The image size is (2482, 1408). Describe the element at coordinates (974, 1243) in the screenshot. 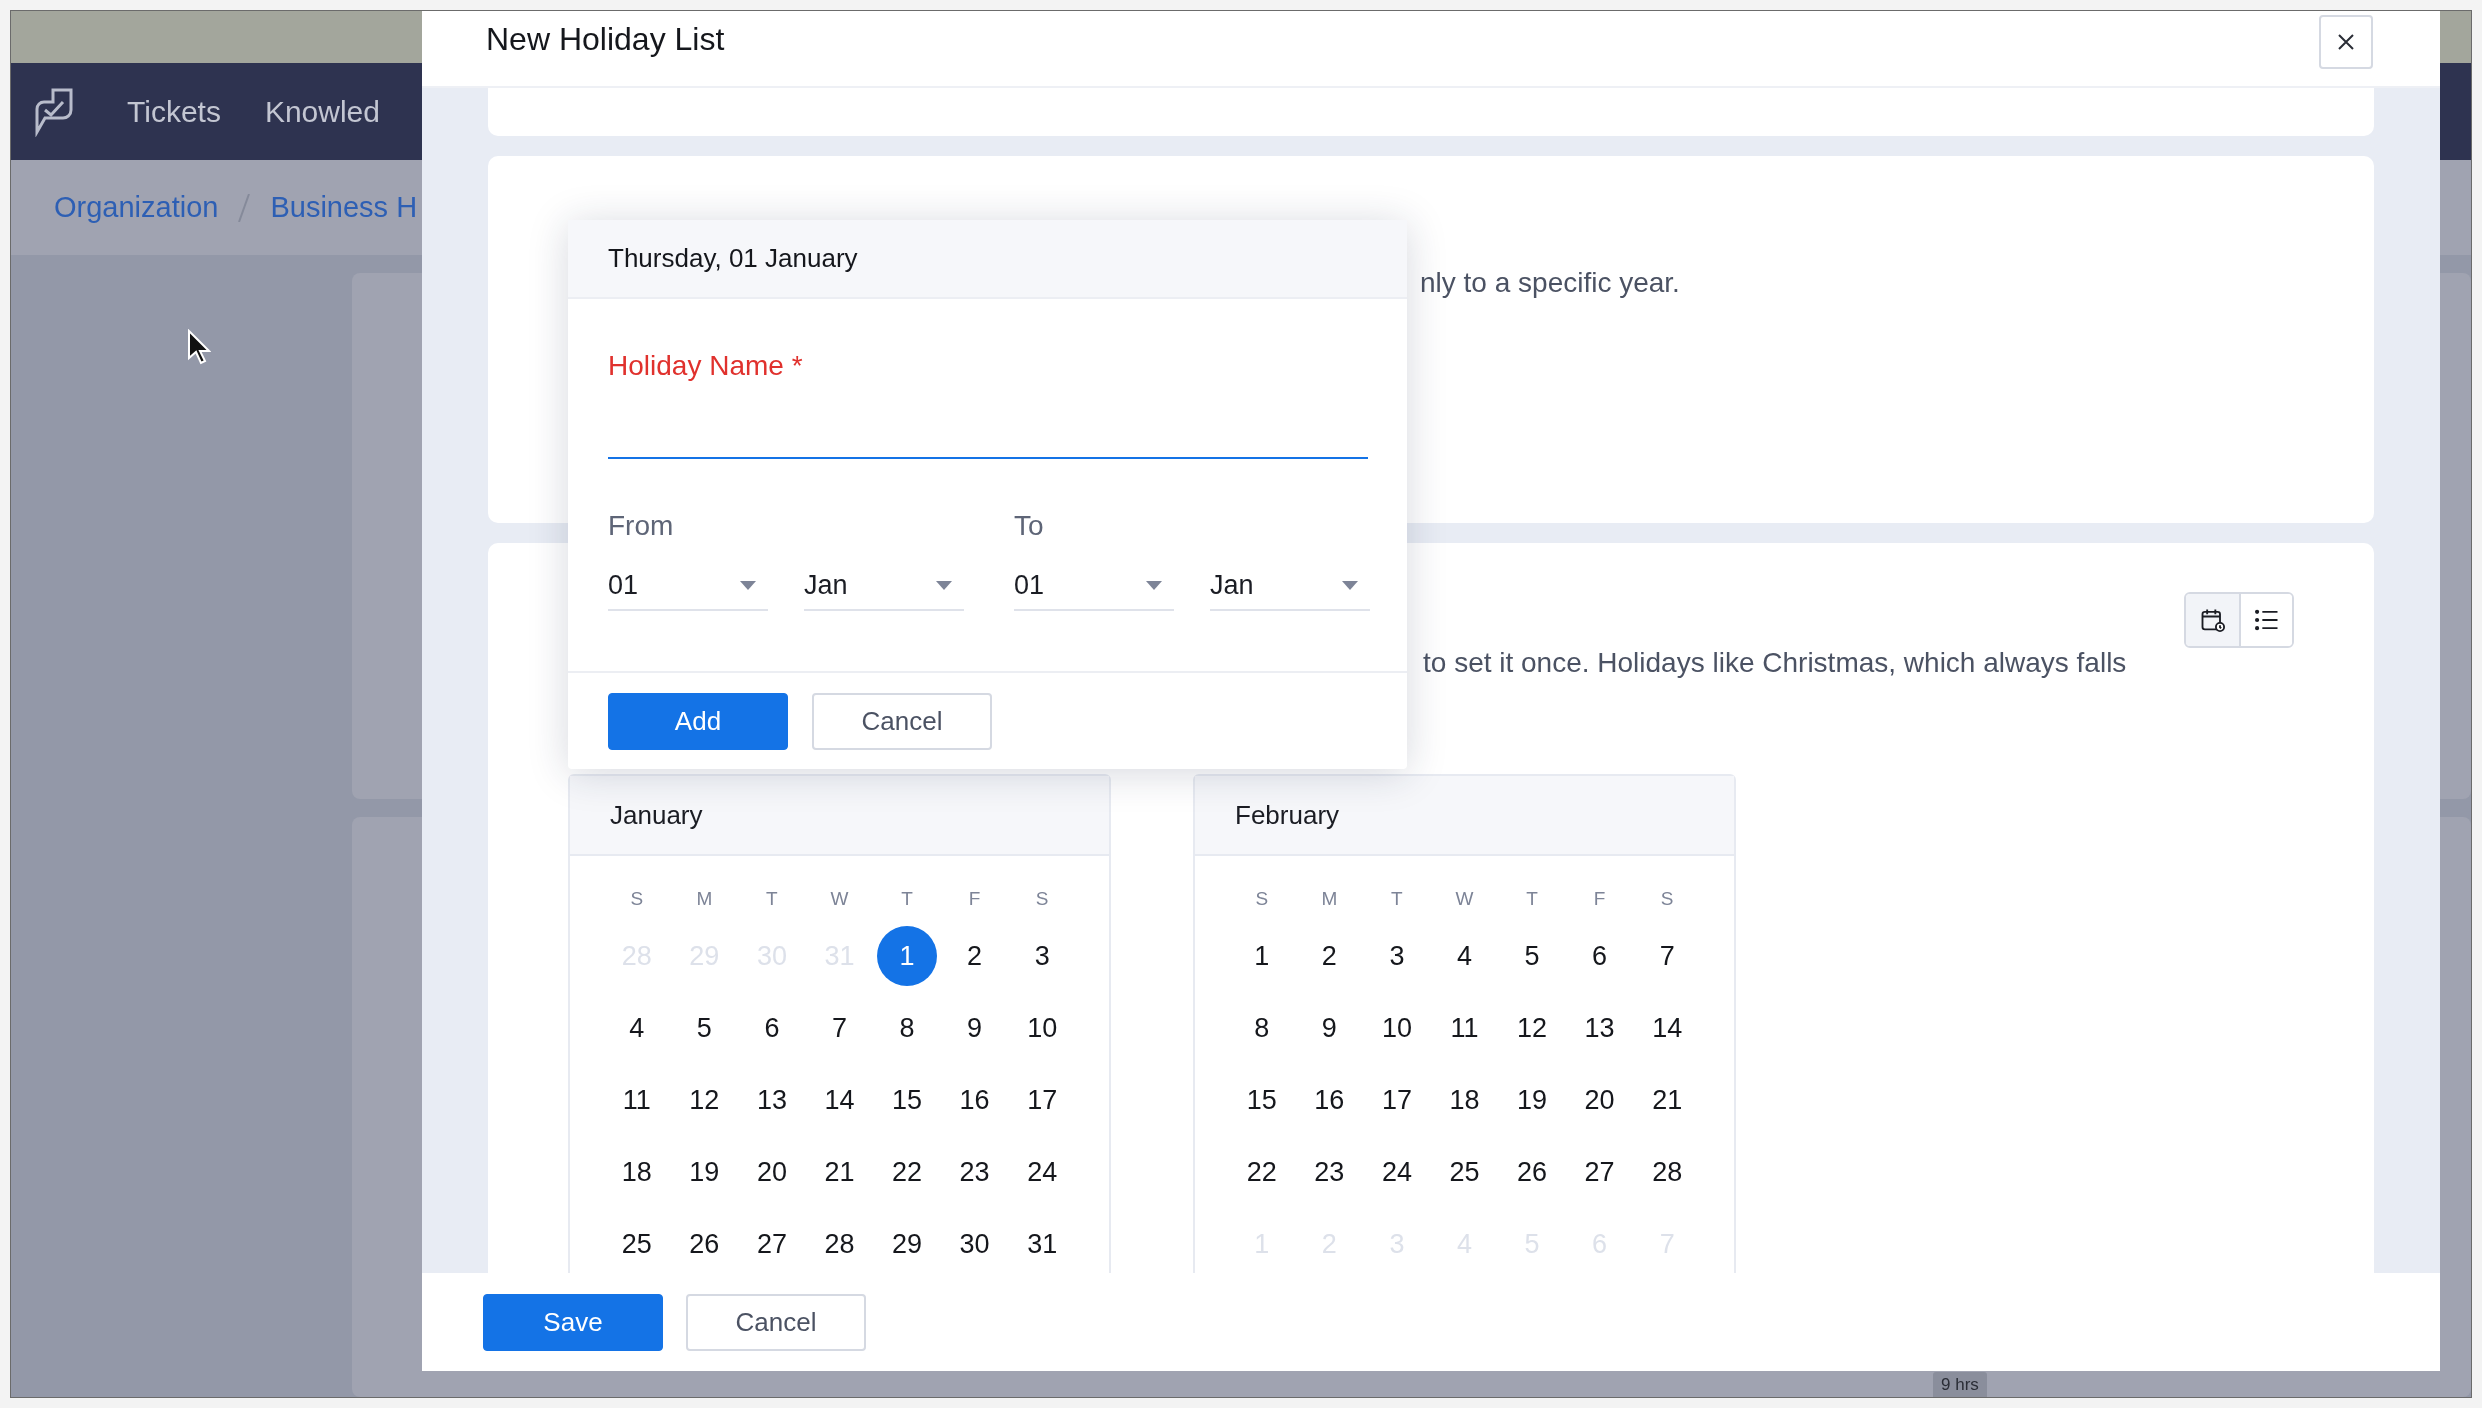

I see `calendar-day: 30` at that location.